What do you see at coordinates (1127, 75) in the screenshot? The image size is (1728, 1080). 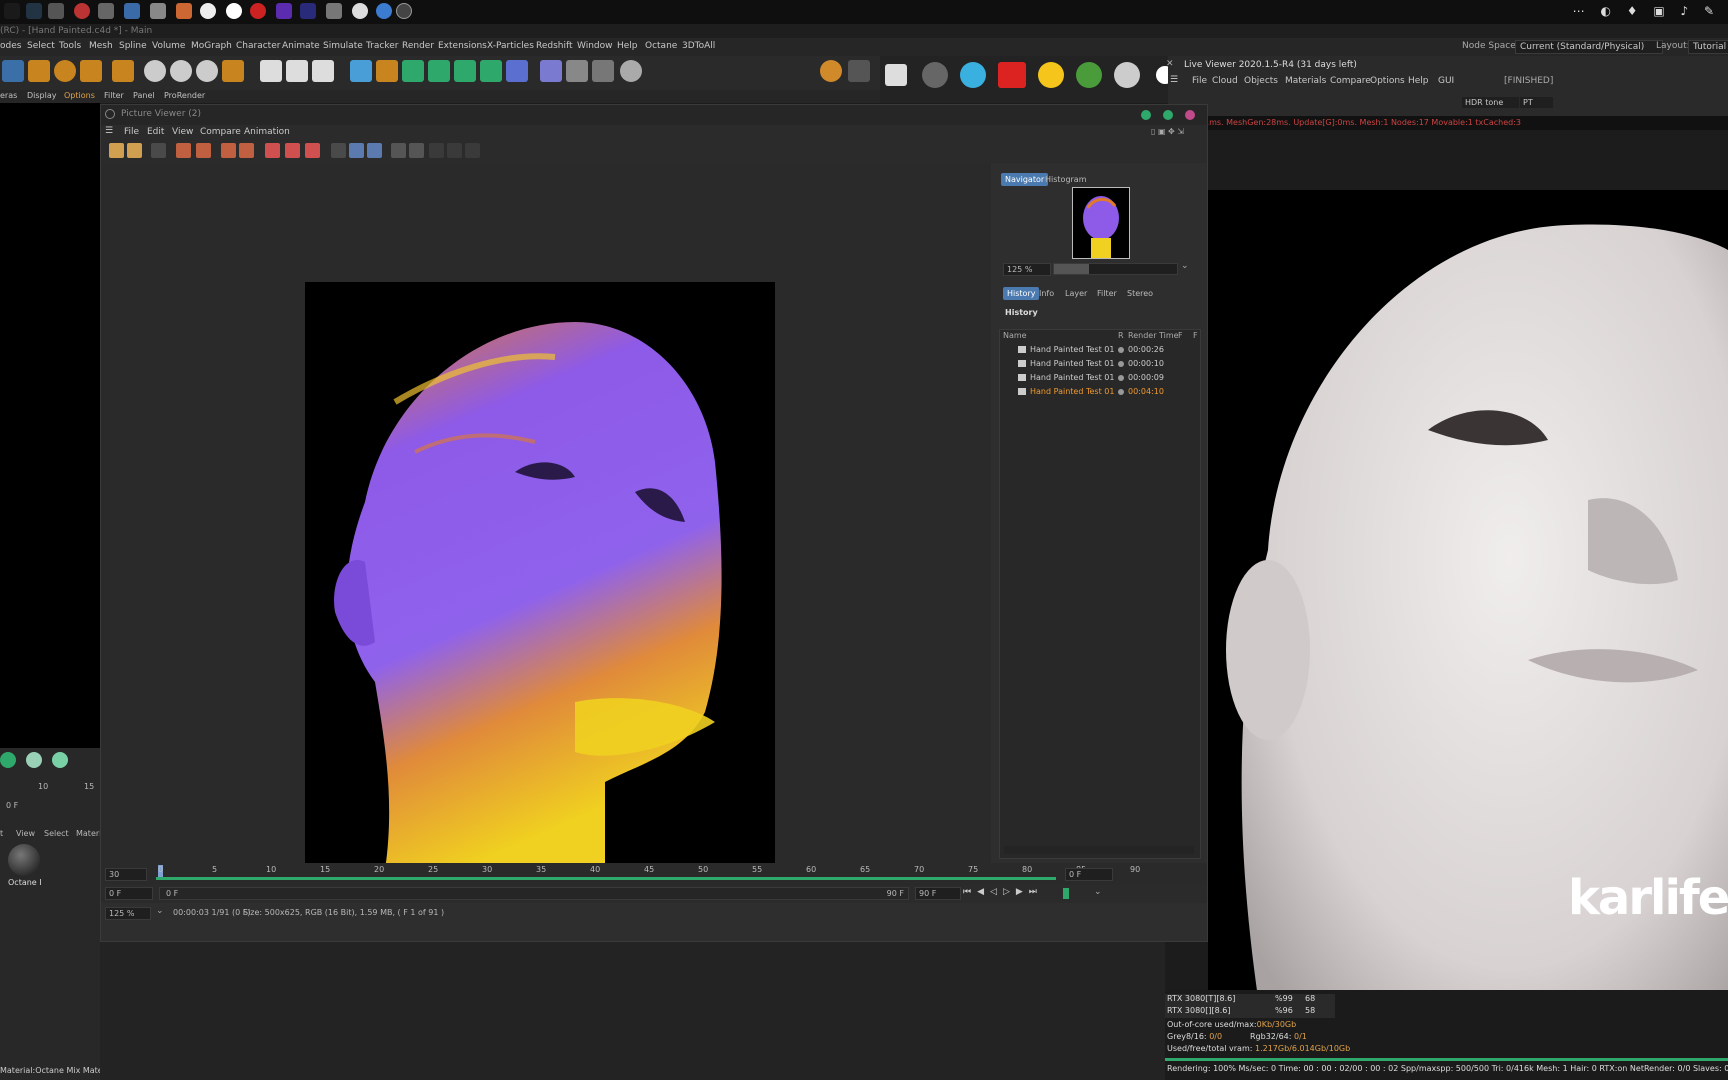 I see `spotlight-icon` at bounding box center [1127, 75].